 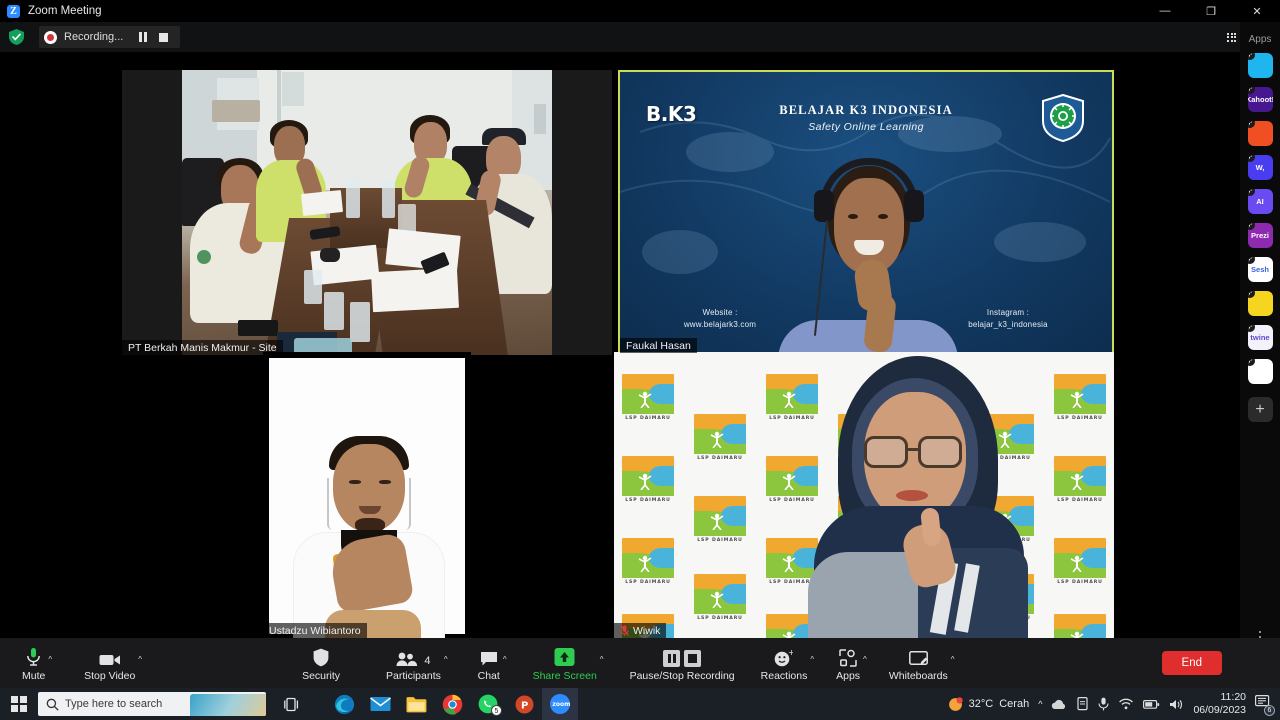 I want to click on mute-button: Mute, so click(x=33, y=663).